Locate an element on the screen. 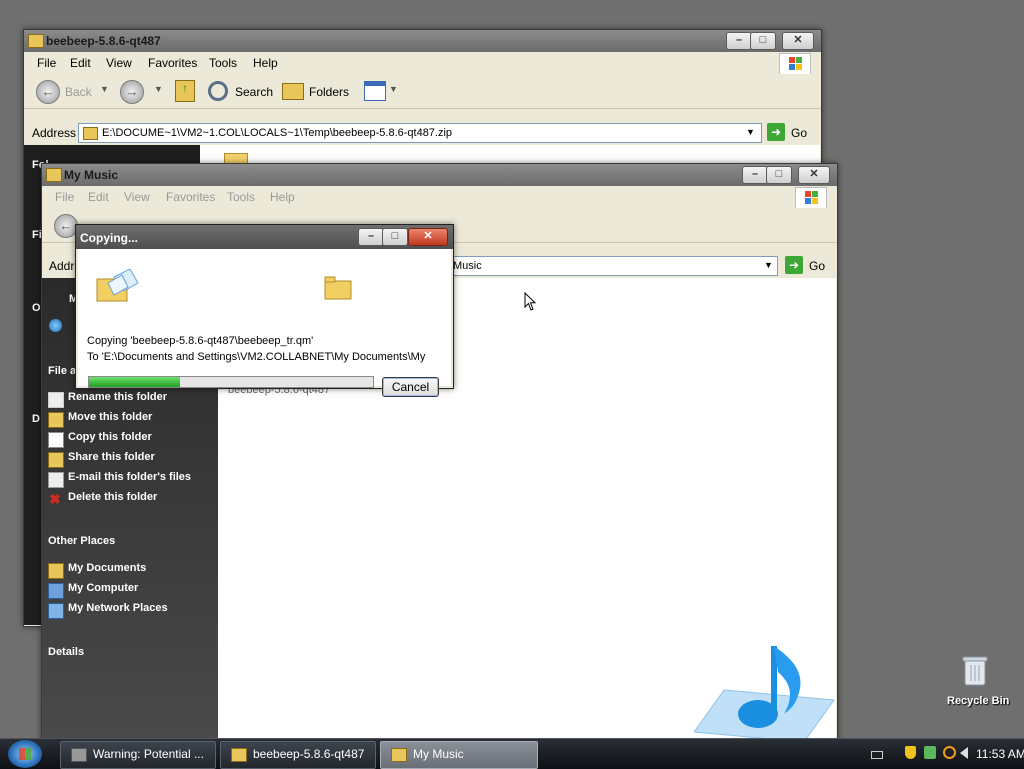 Image resolution: width=1024 pixels, height=769 pixels. task-delete-folder: Delete this folder is located at coordinates (112, 497).